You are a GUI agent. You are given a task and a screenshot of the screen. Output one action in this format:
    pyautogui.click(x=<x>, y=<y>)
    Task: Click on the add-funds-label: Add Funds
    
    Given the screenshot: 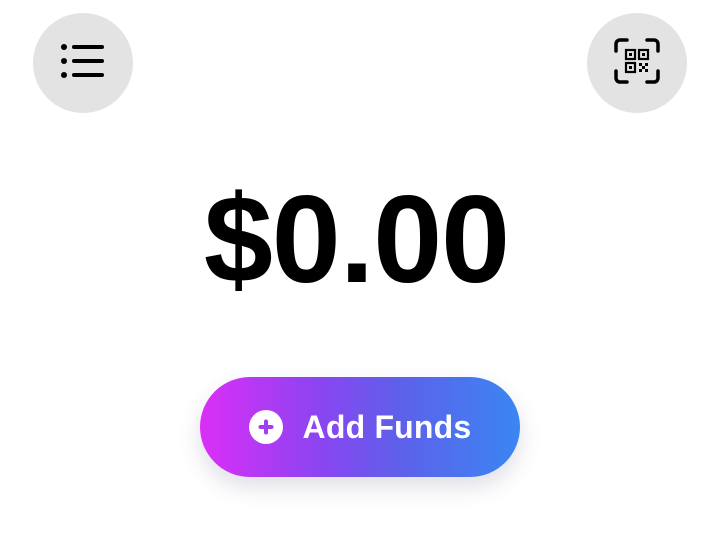 What is the action you would take?
    pyautogui.click(x=387, y=426)
    